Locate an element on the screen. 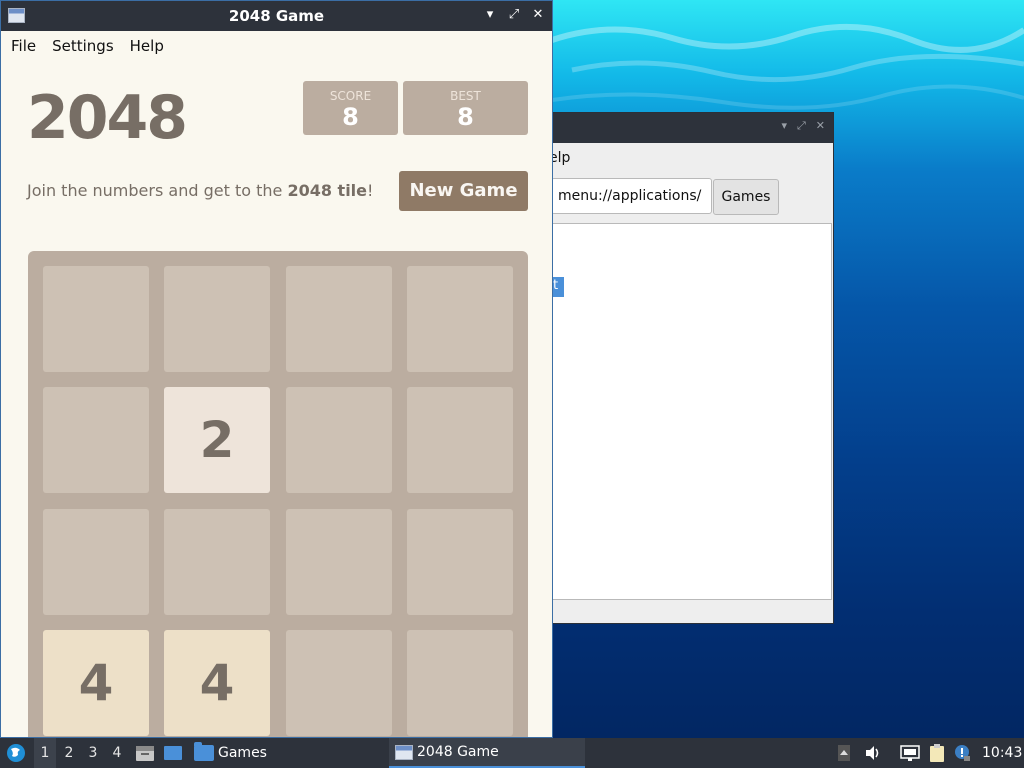  folder-icon is located at coordinates (204, 751).